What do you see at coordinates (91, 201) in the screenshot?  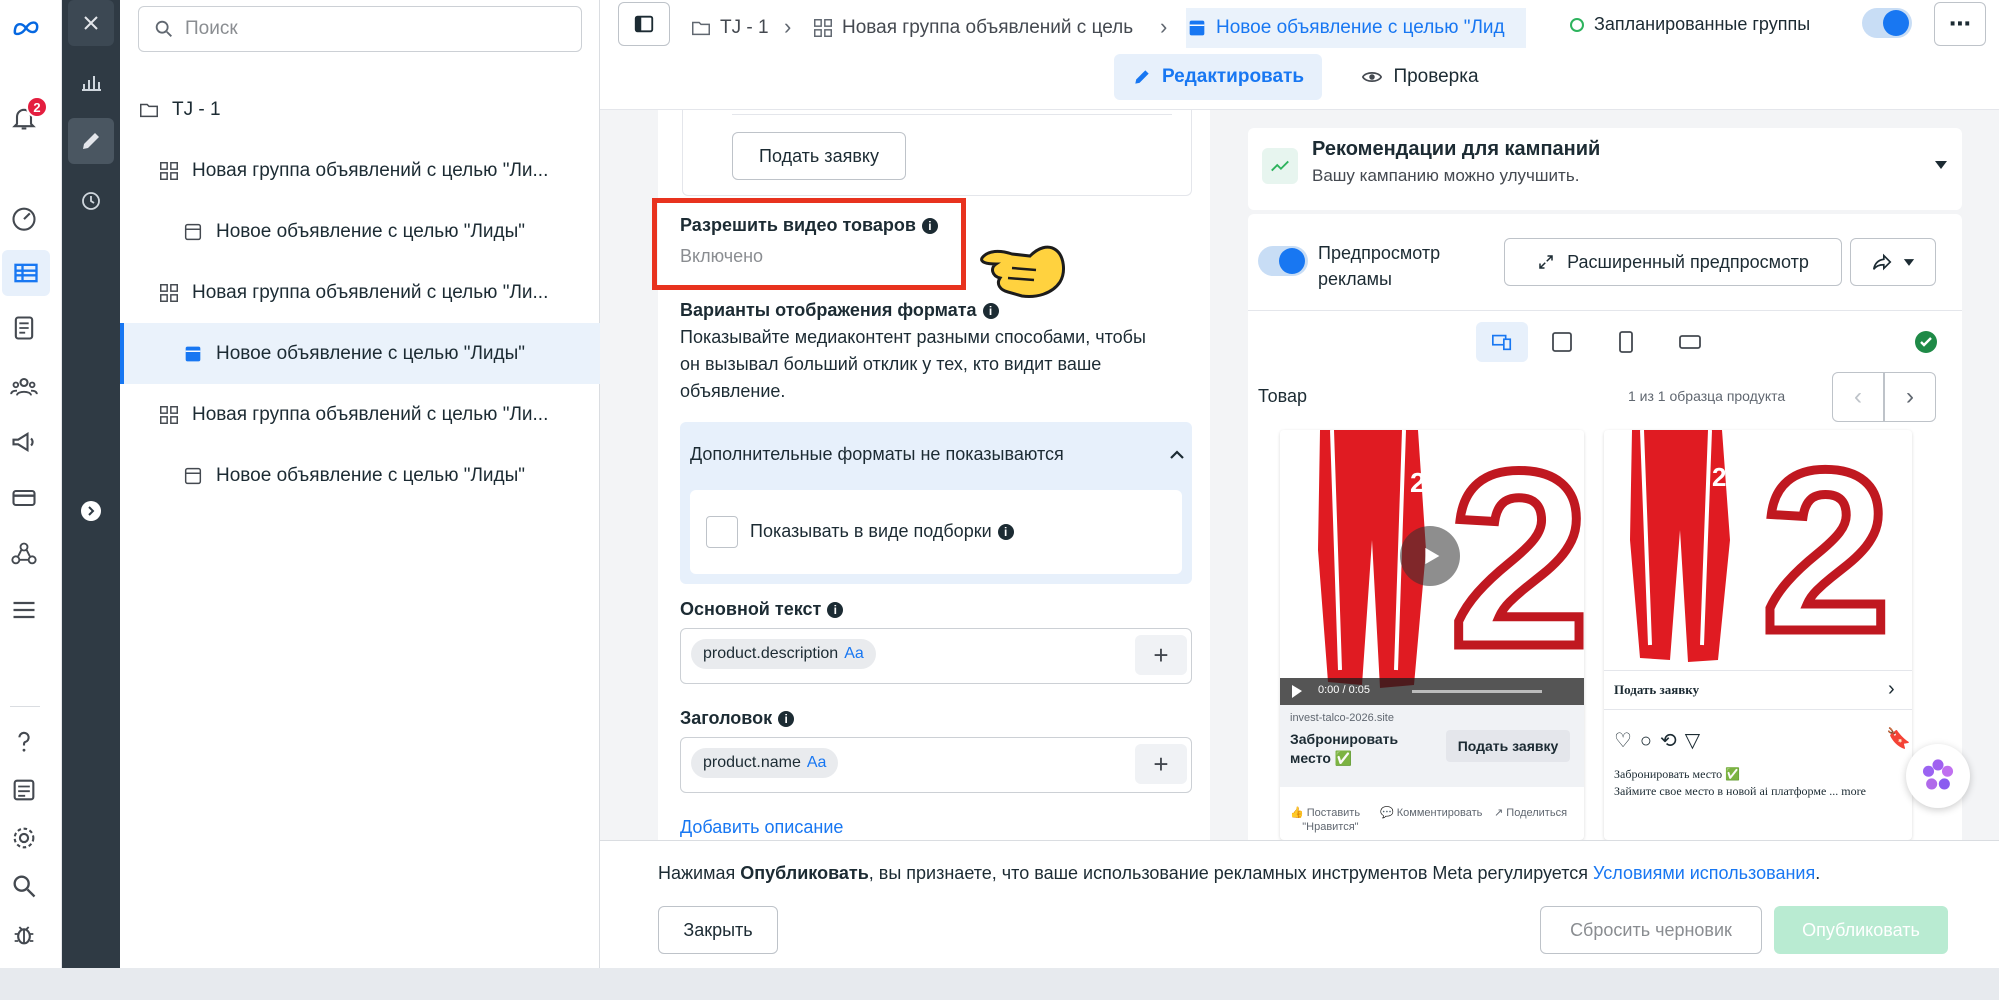 I see `history-clock-icon` at bounding box center [91, 201].